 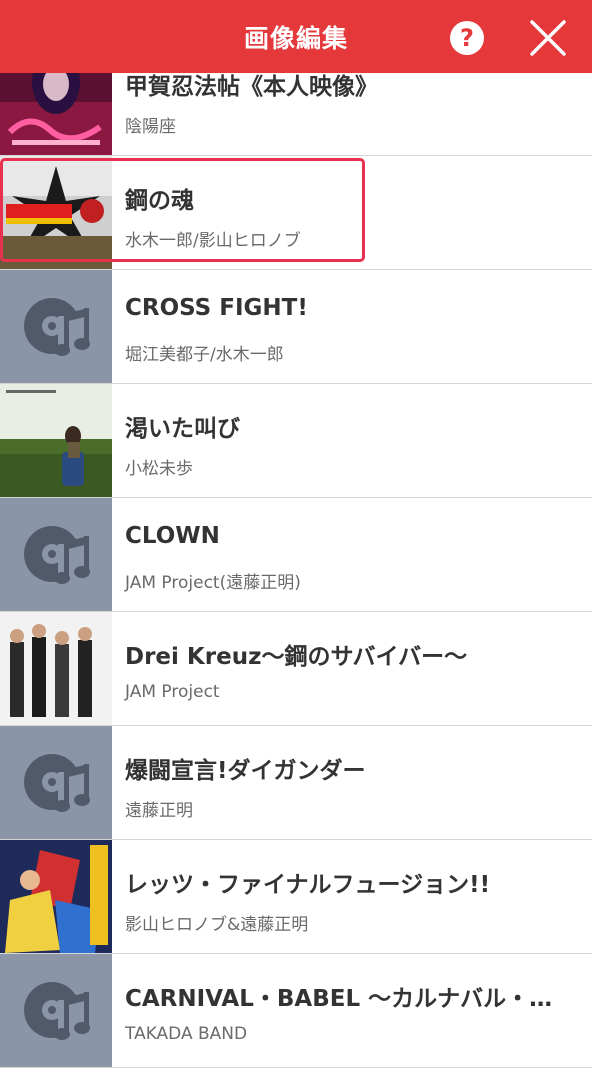 I want to click on song-row: 爆闘宣言!ダイガンダー 遠藤正明, so click(x=296, y=783).